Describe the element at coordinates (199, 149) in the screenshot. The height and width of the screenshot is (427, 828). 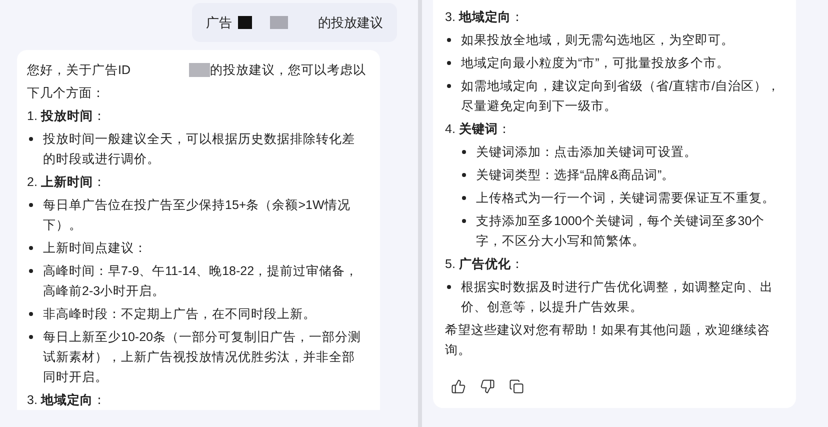
I see `bullet-text: 投放时间一般建议全天，可以根据历史数据排除转化差的时段或进行调价。` at that location.